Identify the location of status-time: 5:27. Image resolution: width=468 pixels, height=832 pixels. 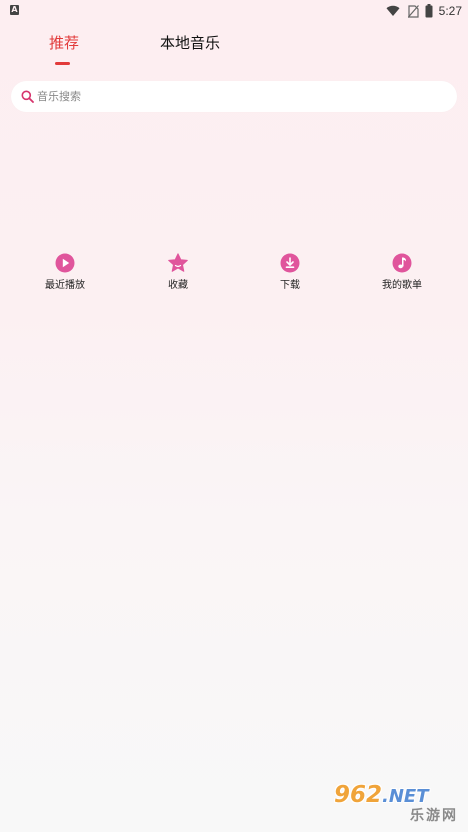
(450, 11).